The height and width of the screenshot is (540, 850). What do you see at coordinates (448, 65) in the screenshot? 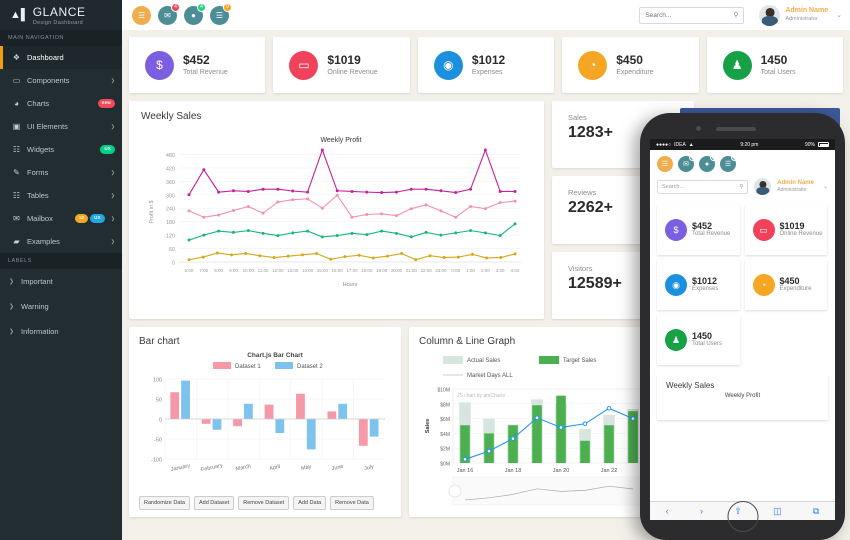
I see `money-icon: ◉` at bounding box center [448, 65].